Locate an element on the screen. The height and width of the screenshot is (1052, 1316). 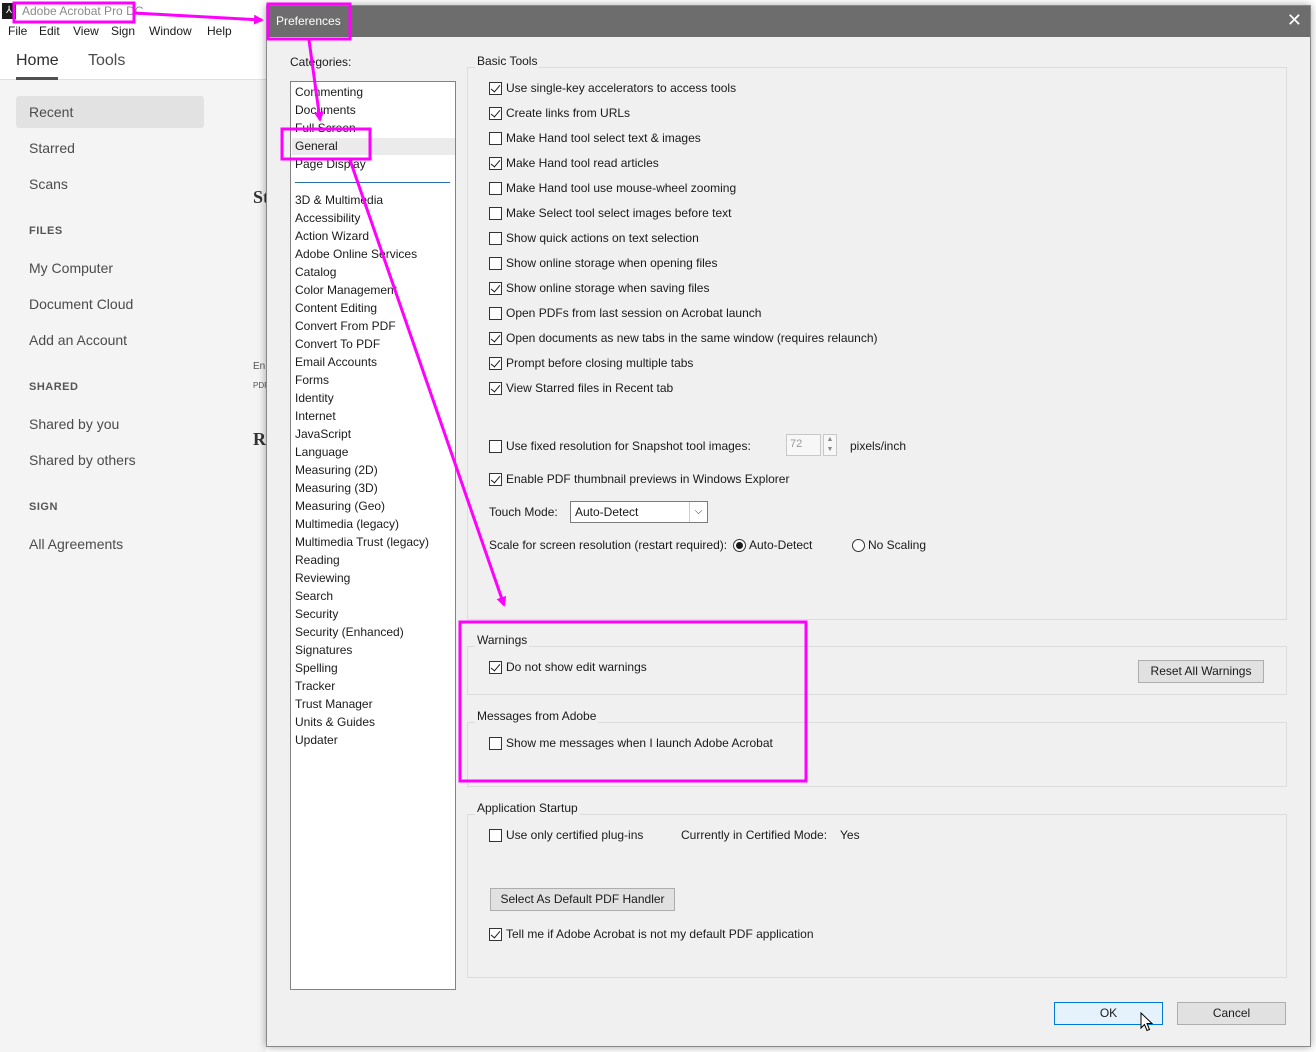
categories-label: Categories: is located at coordinates (321, 62).